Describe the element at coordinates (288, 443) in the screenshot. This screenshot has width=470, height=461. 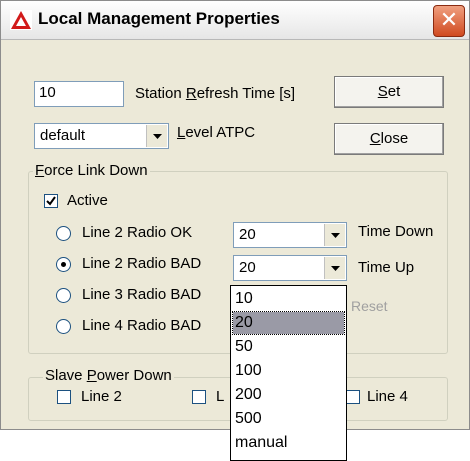
I see `dropdown-option: manual` at that location.